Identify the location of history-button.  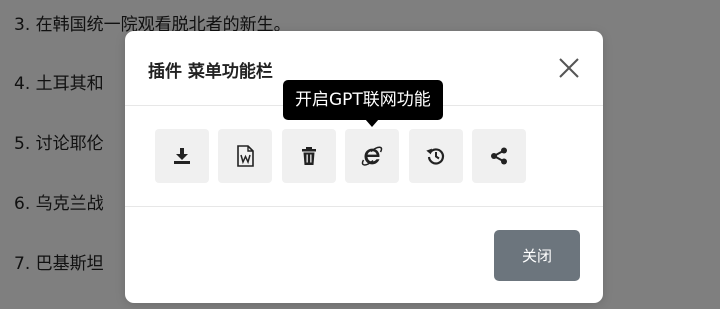
(436, 156).